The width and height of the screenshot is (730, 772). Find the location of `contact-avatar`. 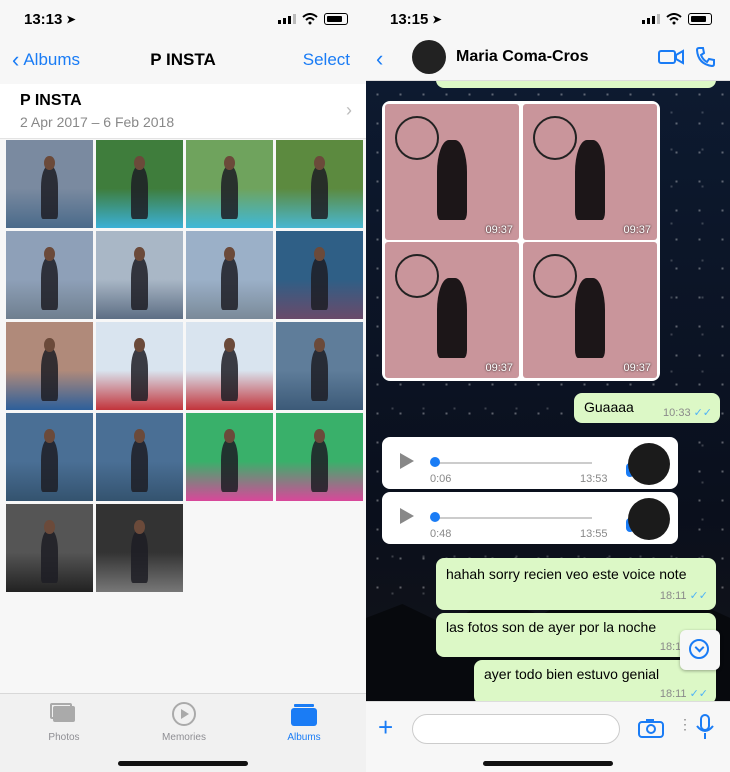

contact-avatar is located at coordinates (429, 57).